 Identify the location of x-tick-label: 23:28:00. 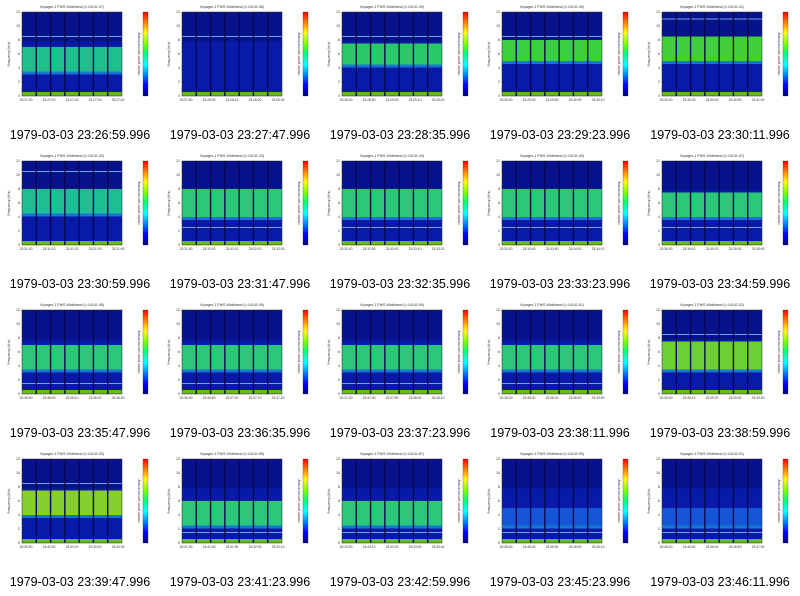
(209, 100).